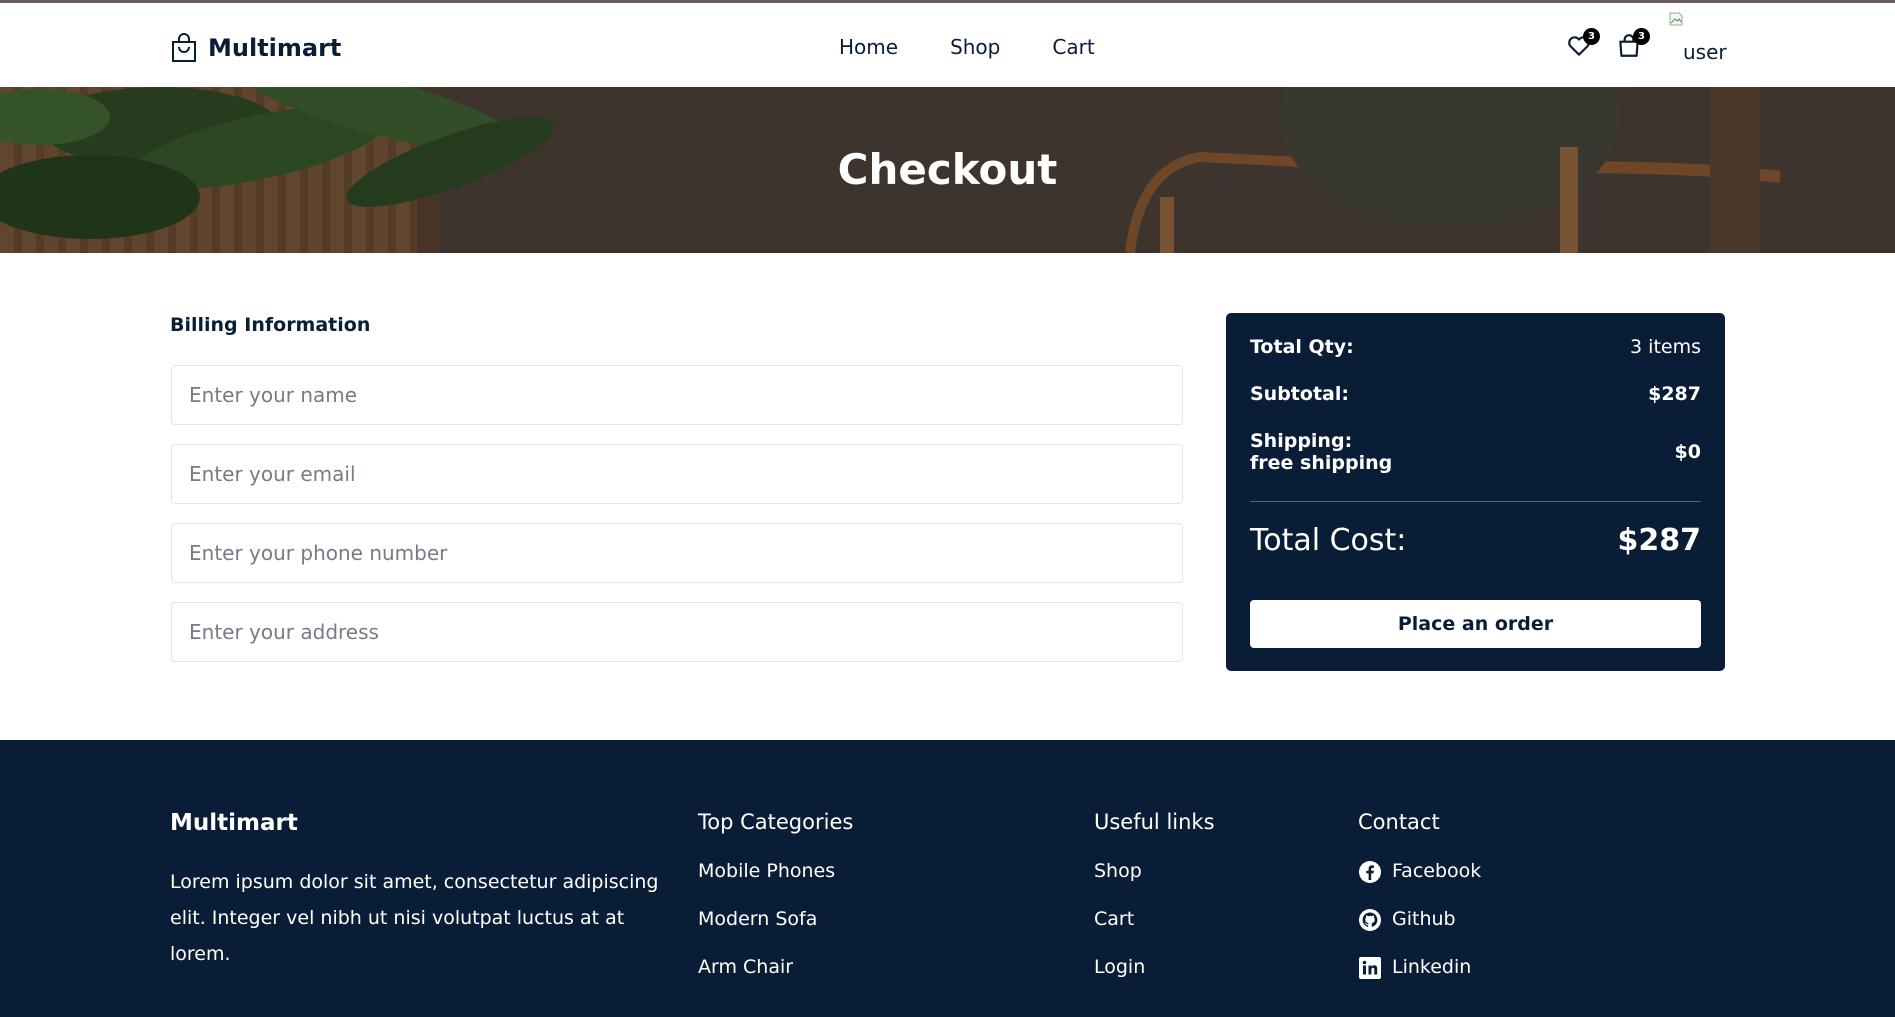  Describe the element at coordinates (1641, 36) in the screenshot. I see `cart-count-badge: 3` at that location.